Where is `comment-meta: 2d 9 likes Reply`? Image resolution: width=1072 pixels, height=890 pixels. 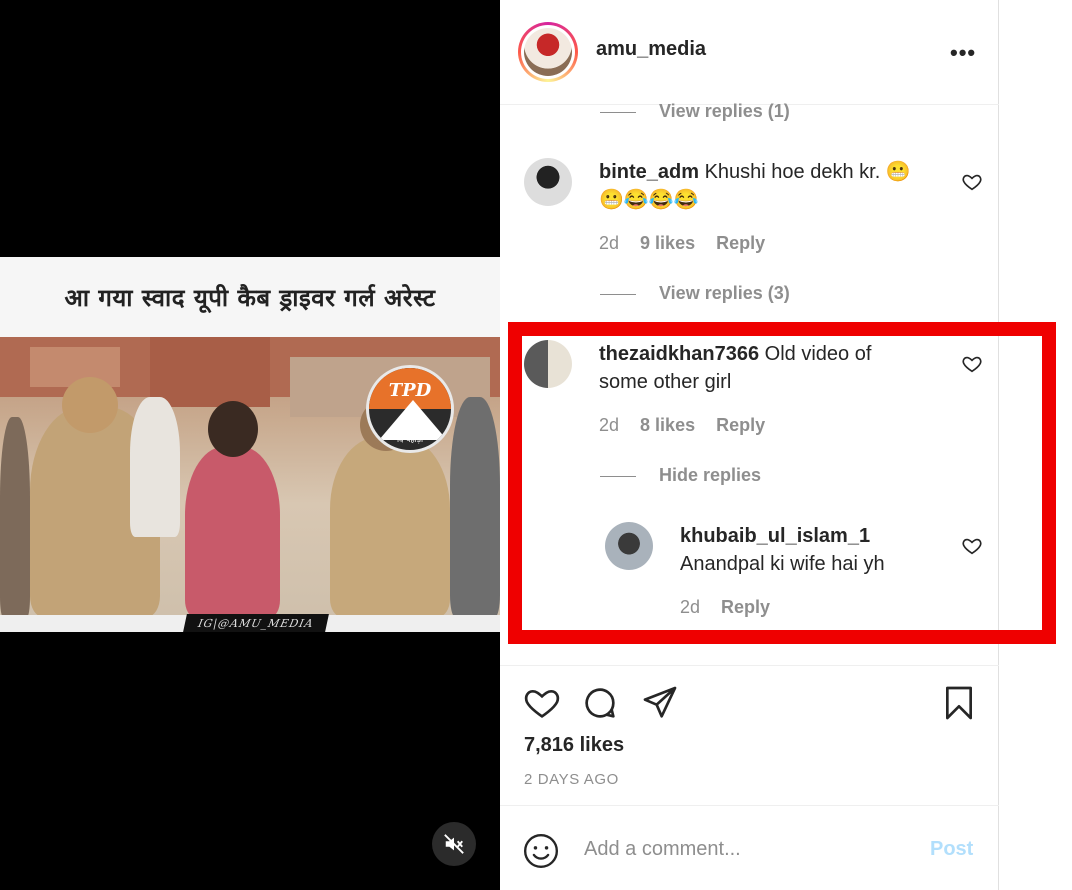
comment-meta: 2d 9 likes Reply is located at coordinates (690, 243).